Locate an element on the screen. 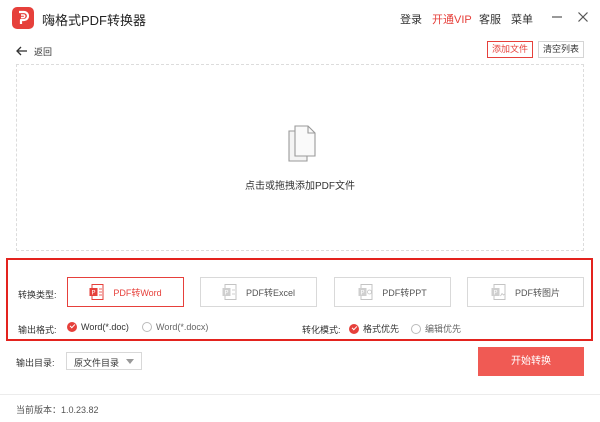  excel-icon: P is located at coordinates (229, 292).